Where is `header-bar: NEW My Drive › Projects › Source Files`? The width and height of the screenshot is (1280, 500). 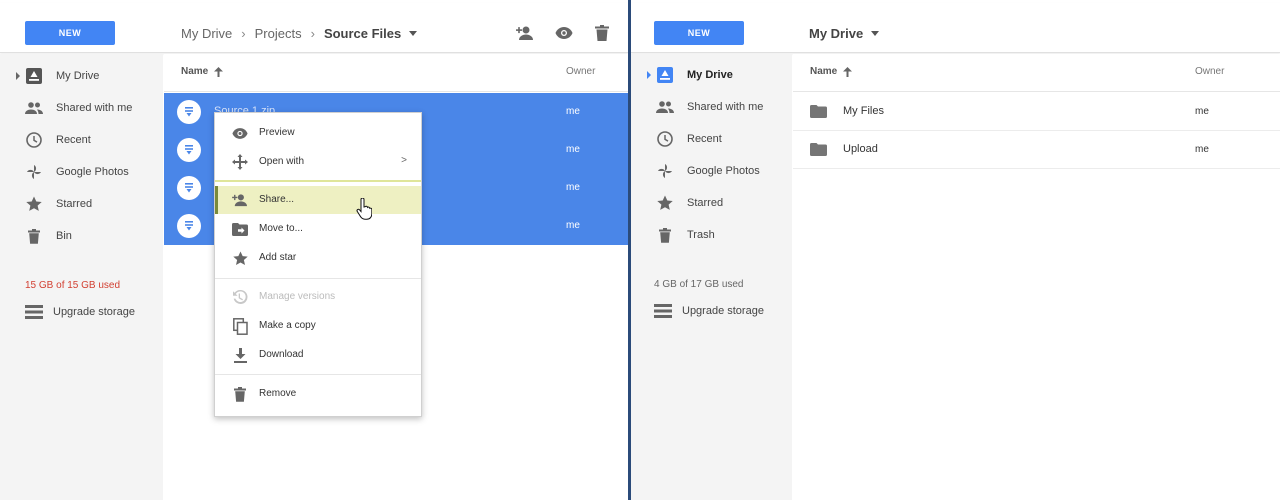 header-bar: NEW My Drive › Projects › Source Files is located at coordinates (314, 28).